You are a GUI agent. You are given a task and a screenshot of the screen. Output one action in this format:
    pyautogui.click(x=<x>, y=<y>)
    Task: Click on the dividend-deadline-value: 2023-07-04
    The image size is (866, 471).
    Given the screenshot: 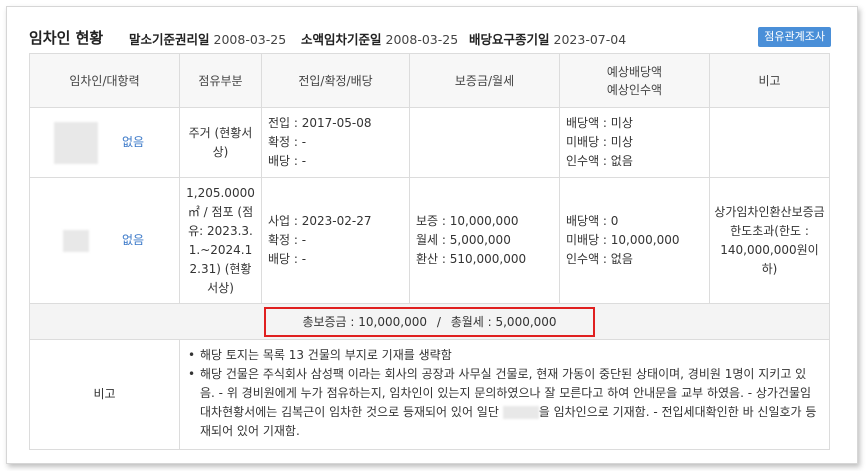 What is the action you would take?
    pyautogui.click(x=590, y=39)
    